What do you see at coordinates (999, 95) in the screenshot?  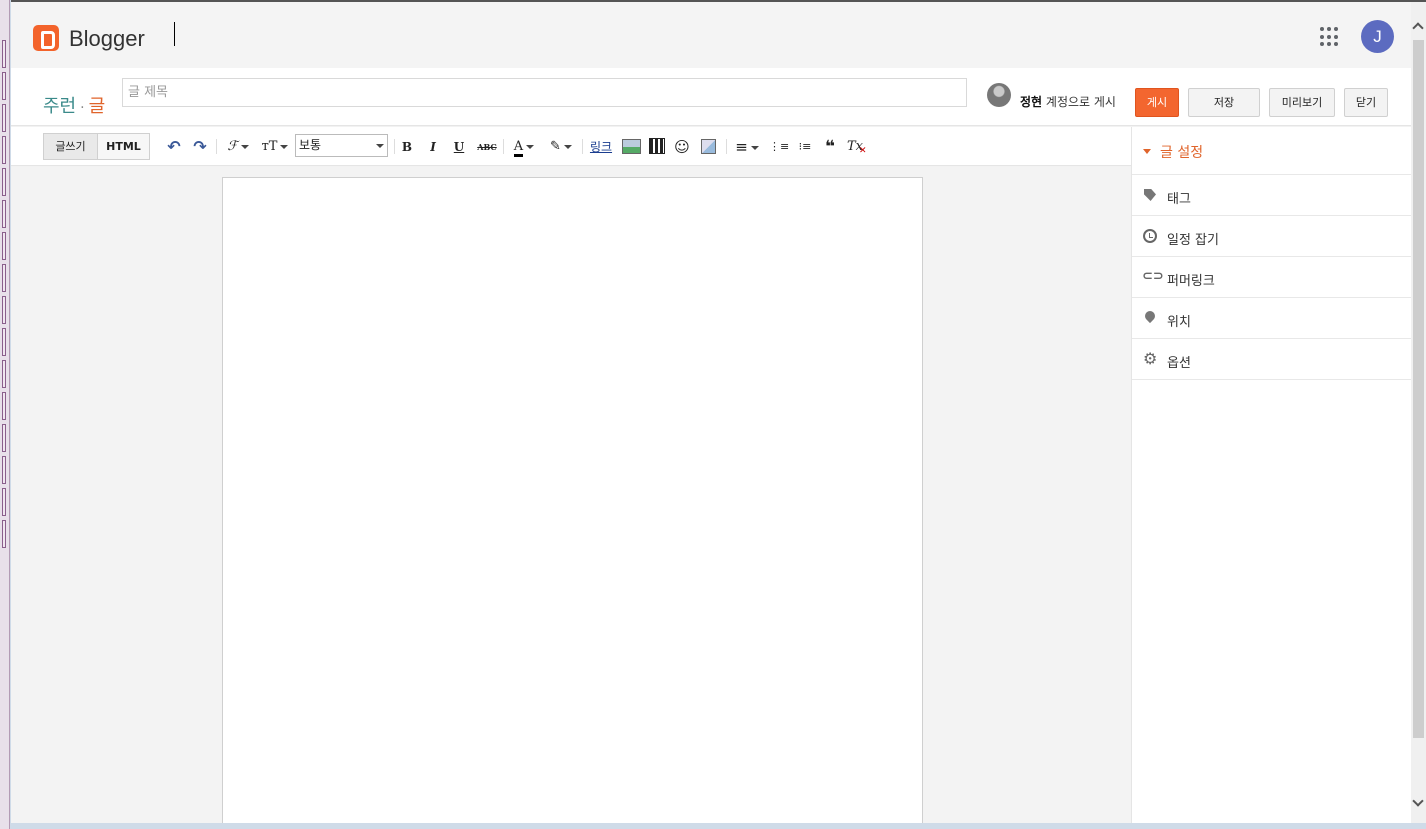 I see `author-avatar-icon` at bounding box center [999, 95].